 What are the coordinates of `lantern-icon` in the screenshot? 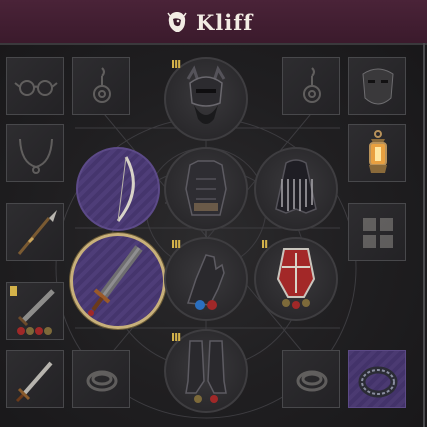 It's located at (378, 151).